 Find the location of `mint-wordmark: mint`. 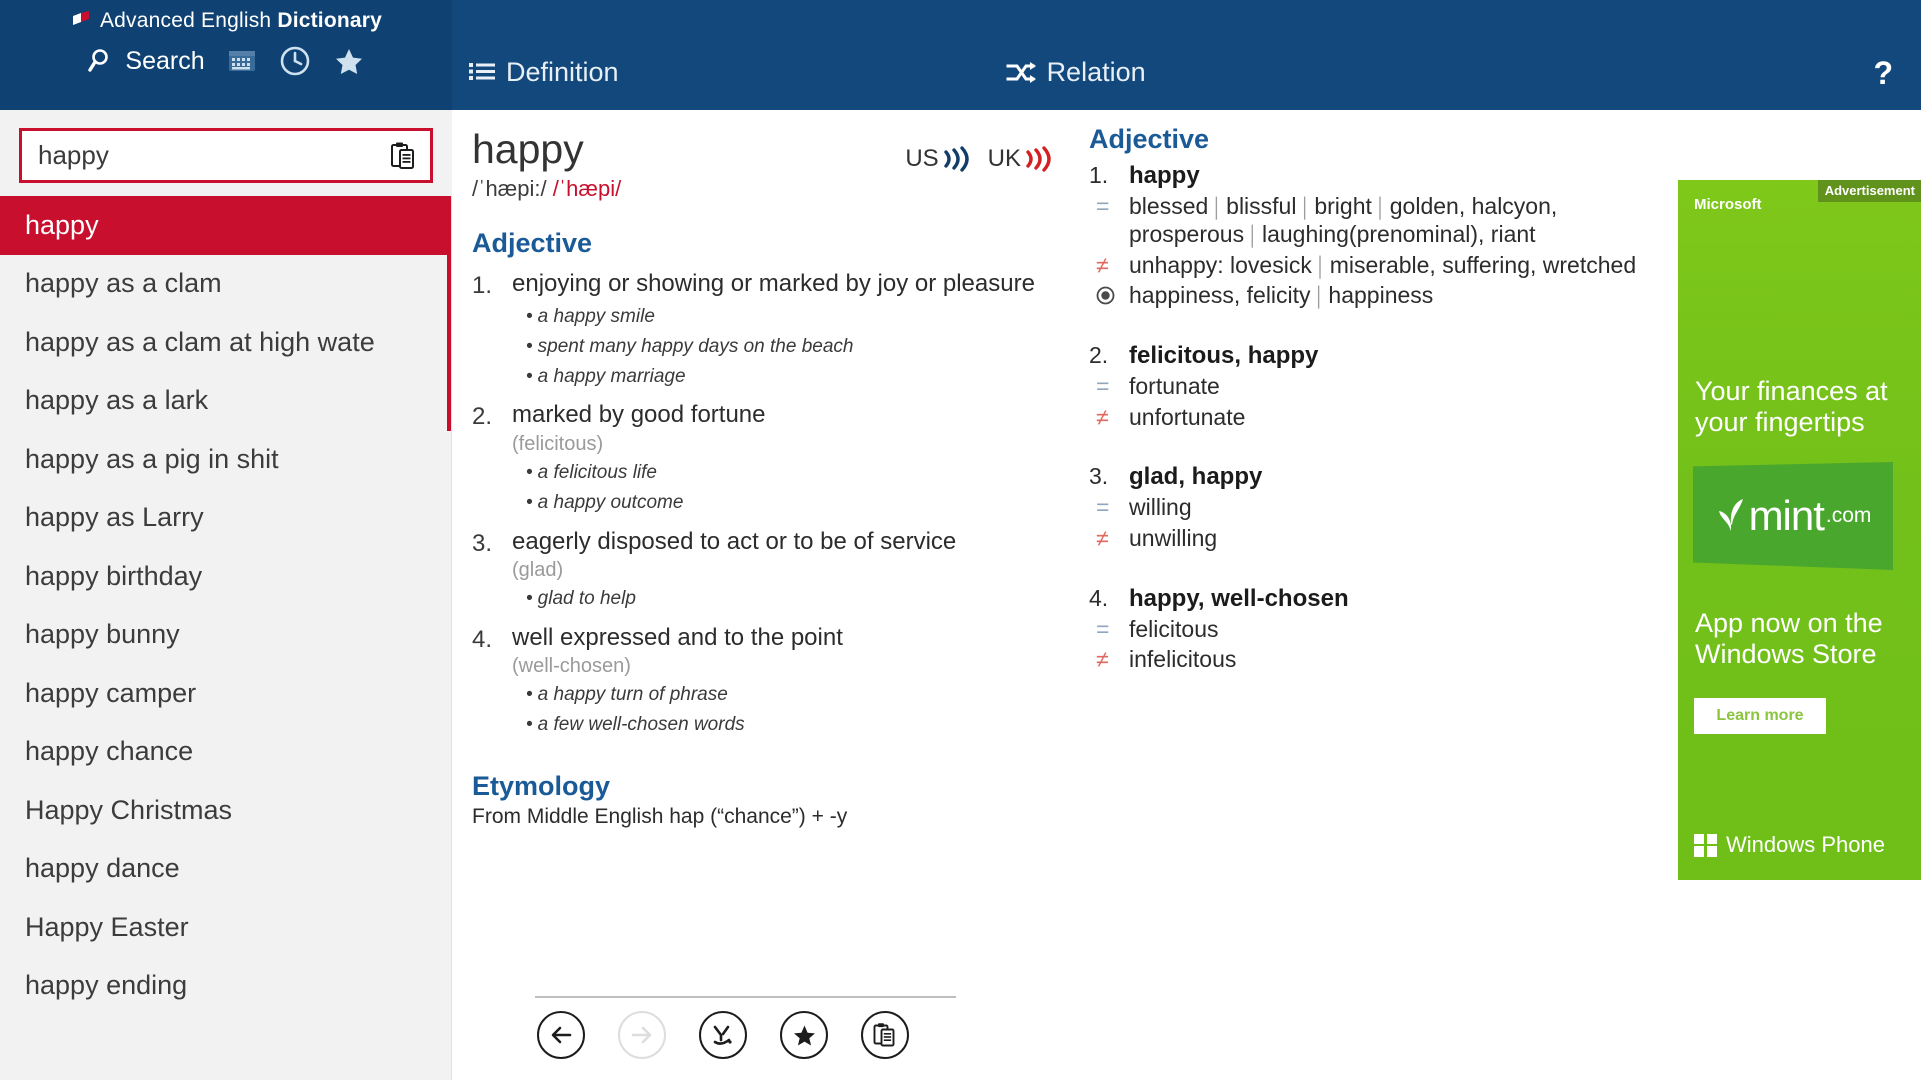

mint-wordmark: mint is located at coordinates (1786, 515).